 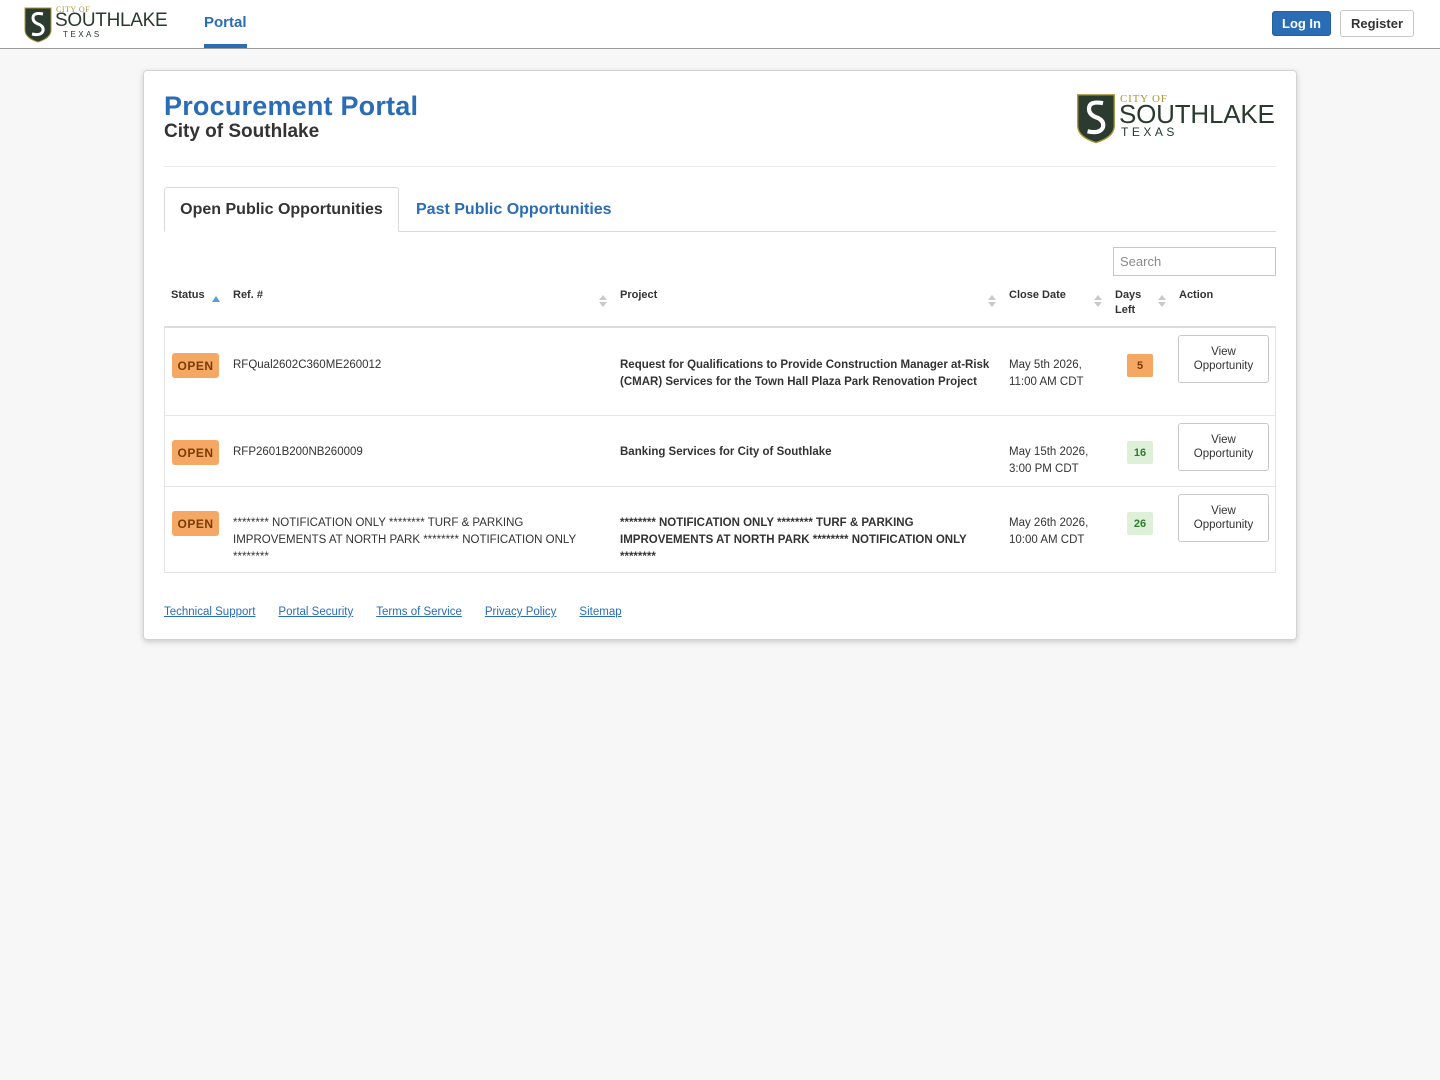 What do you see at coordinates (1128, 303) in the screenshot?
I see `header-days-left: Days Left` at bounding box center [1128, 303].